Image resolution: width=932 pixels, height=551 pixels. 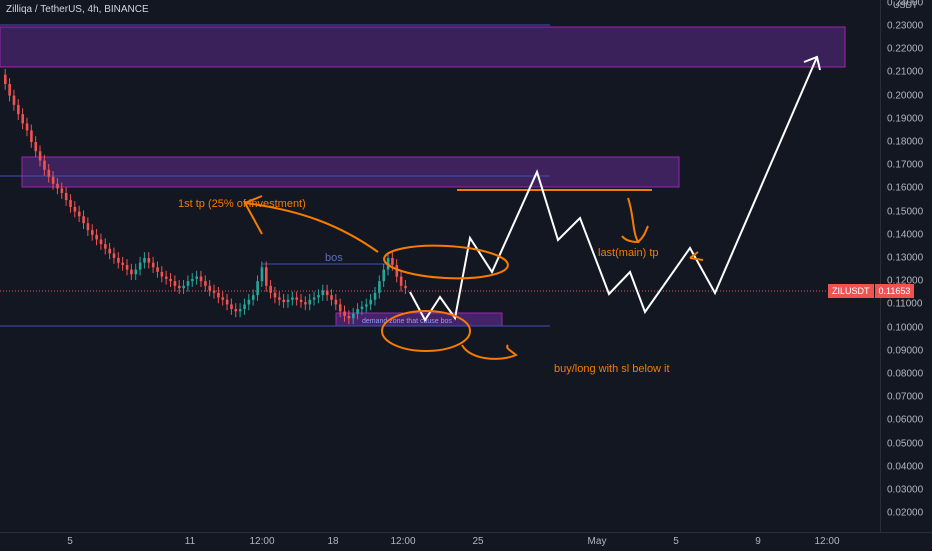 What do you see at coordinates (905, 328) in the screenshot?
I see `price-axis-label: 0.10000` at bounding box center [905, 328].